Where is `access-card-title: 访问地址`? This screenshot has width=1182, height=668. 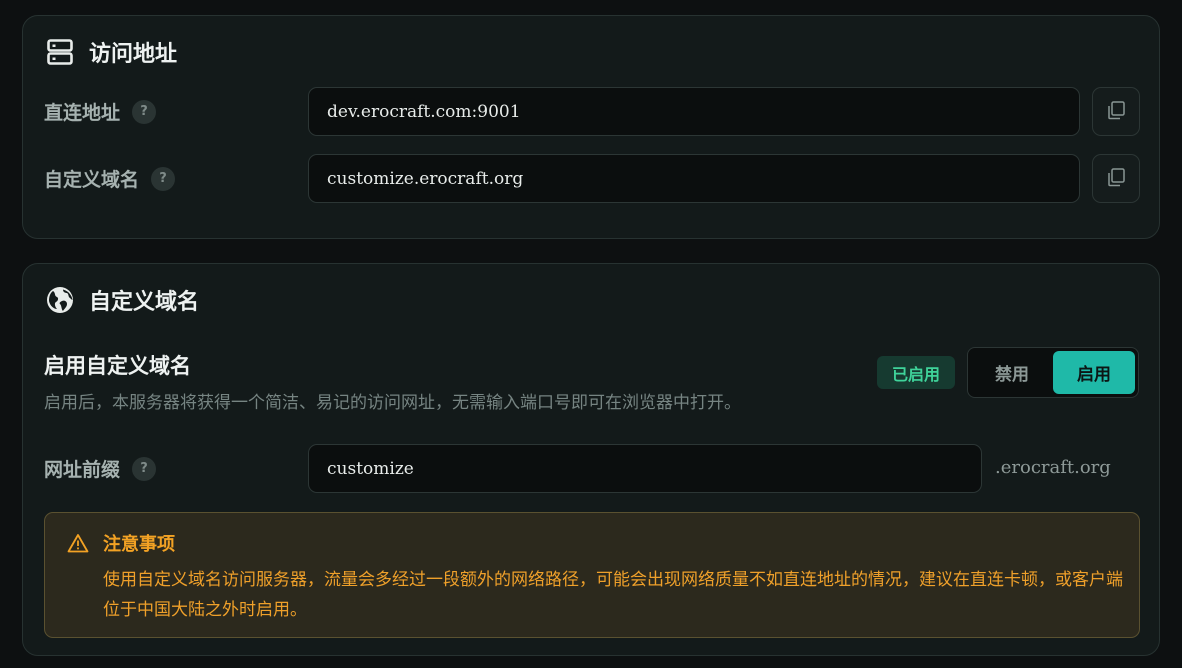
access-card-title: 访问地址 is located at coordinates (111, 52).